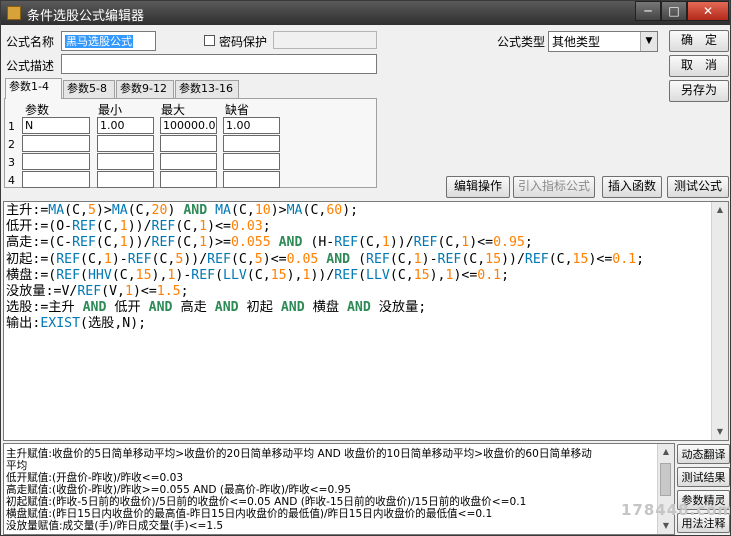 This screenshot has width=731, height=536. What do you see at coordinates (325, 292) in the screenshot?
I see `code-line: 没放量:=V/REF(V,1)<=1.5;` at bounding box center [325, 292].